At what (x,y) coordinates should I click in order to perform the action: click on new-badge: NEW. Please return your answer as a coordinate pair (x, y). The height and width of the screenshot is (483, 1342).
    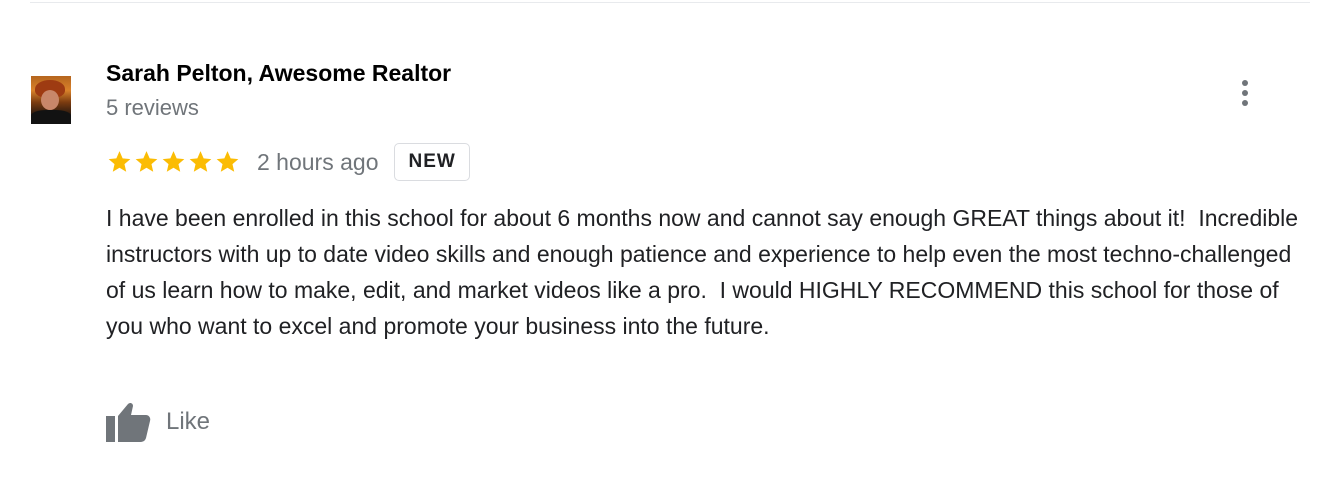
    Looking at the image, I should click on (432, 162).